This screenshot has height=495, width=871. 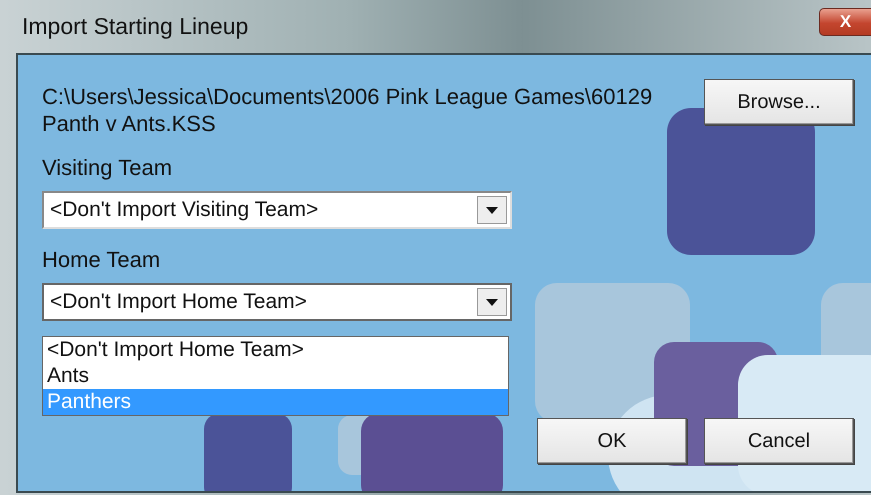 What do you see at coordinates (135, 26) in the screenshot?
I see `window-title: Import Starting Lineup` at bounding box center [135, 26].